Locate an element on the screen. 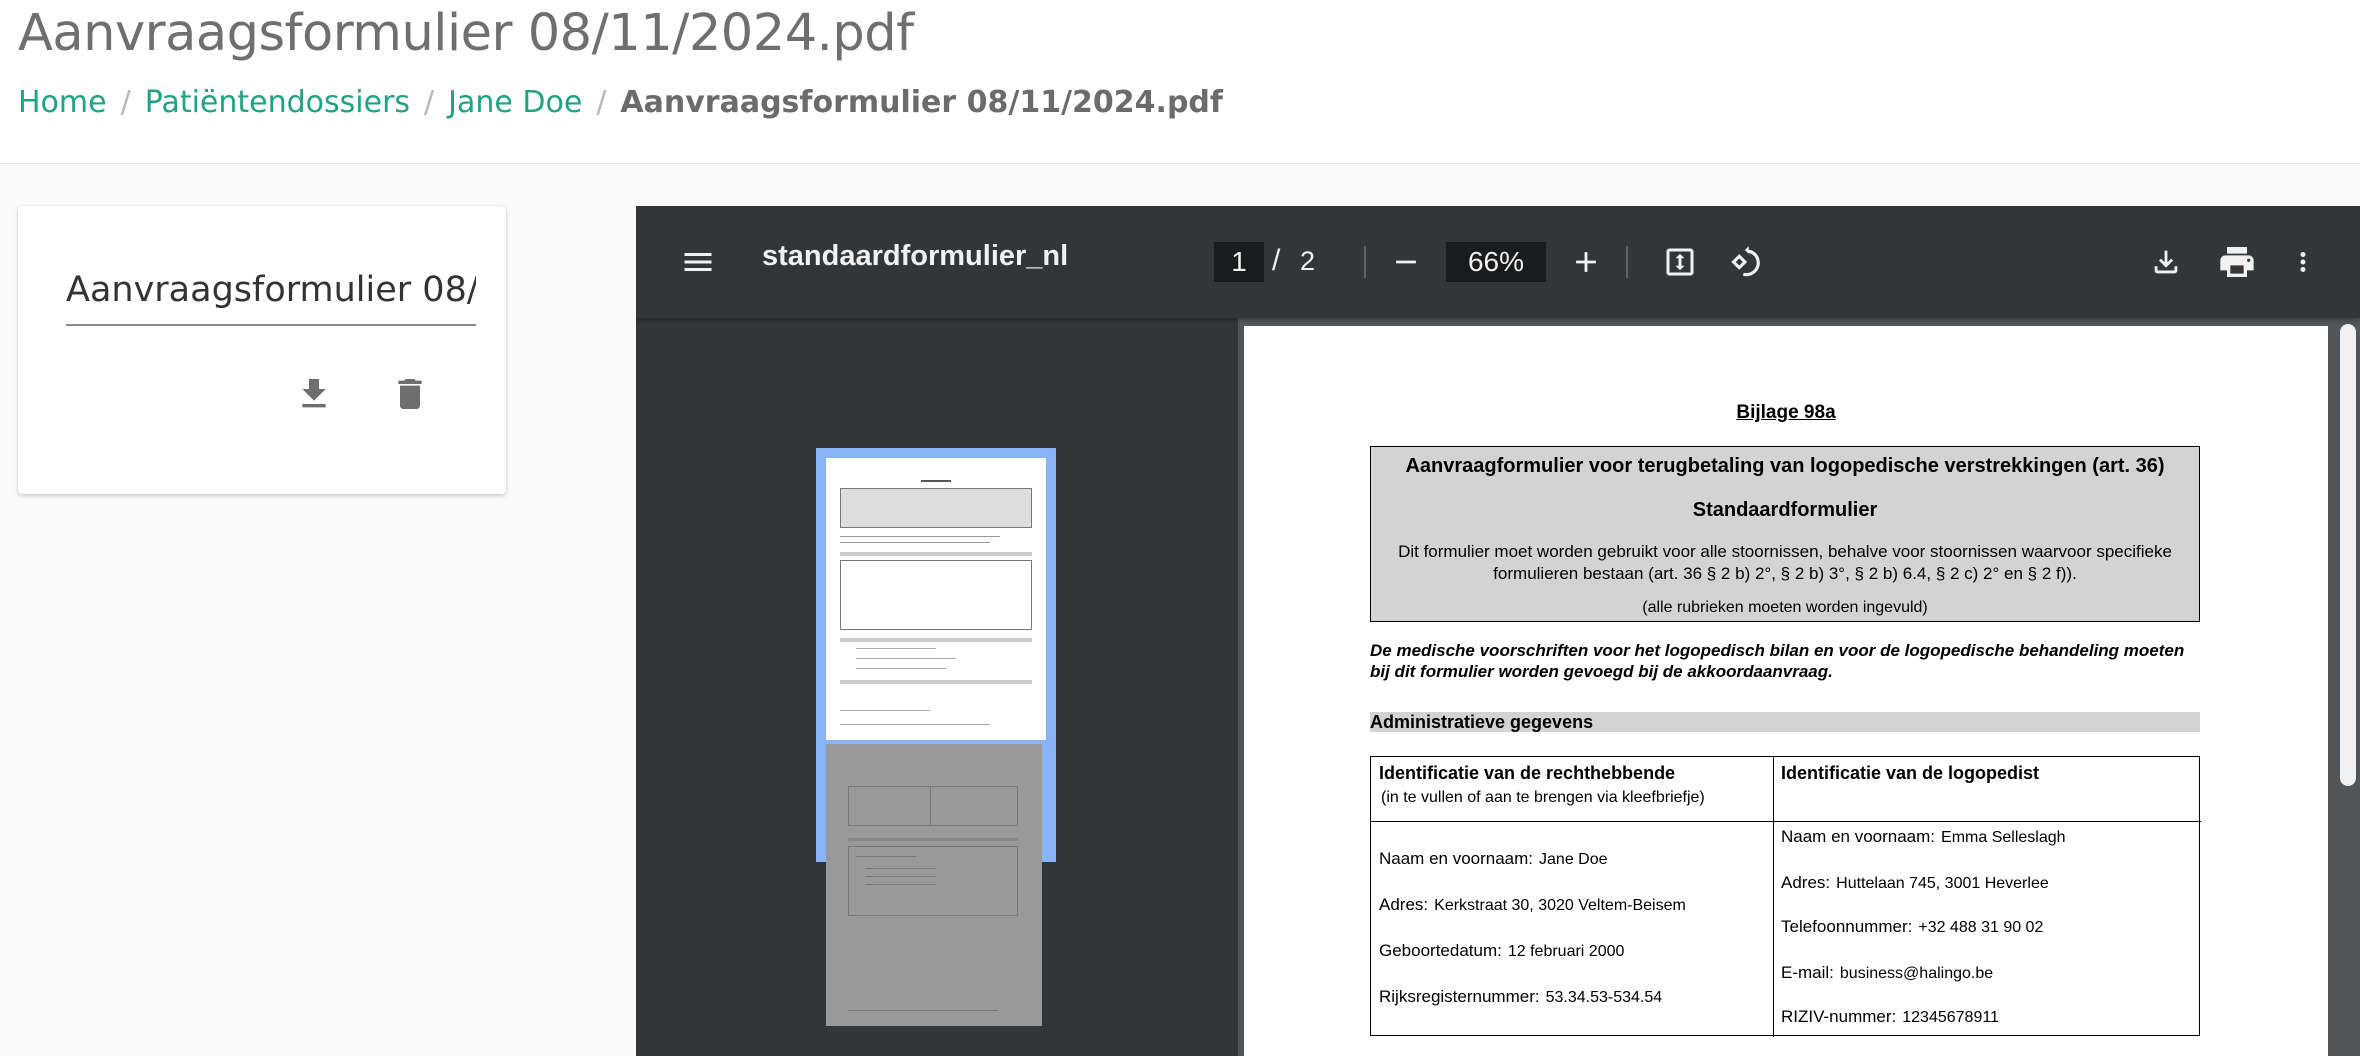  rotate-button is located at coordinates (1744, 262).